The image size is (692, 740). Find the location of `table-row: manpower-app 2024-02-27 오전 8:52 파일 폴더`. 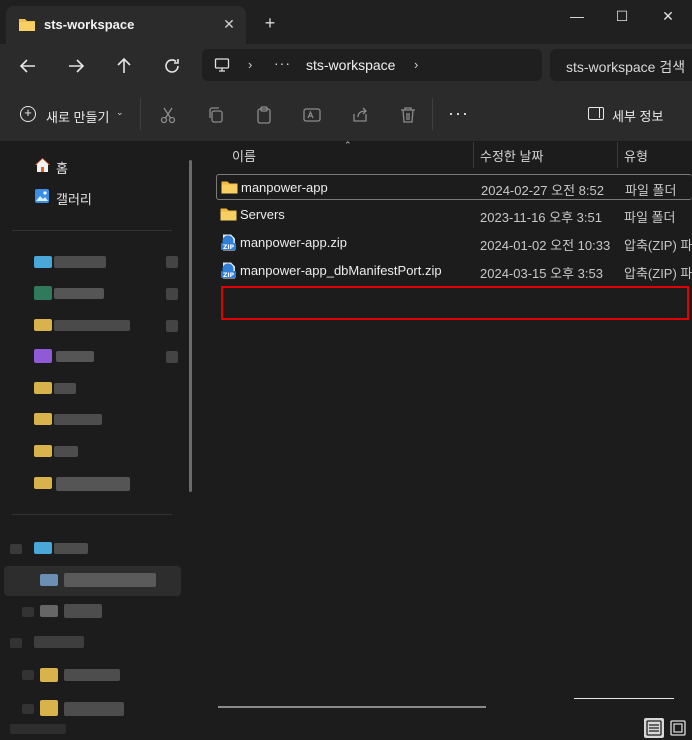

table-row: manpower-app 2024-02-27 오전 8:52 파일 폴더 is located at coordinates (454, 187).